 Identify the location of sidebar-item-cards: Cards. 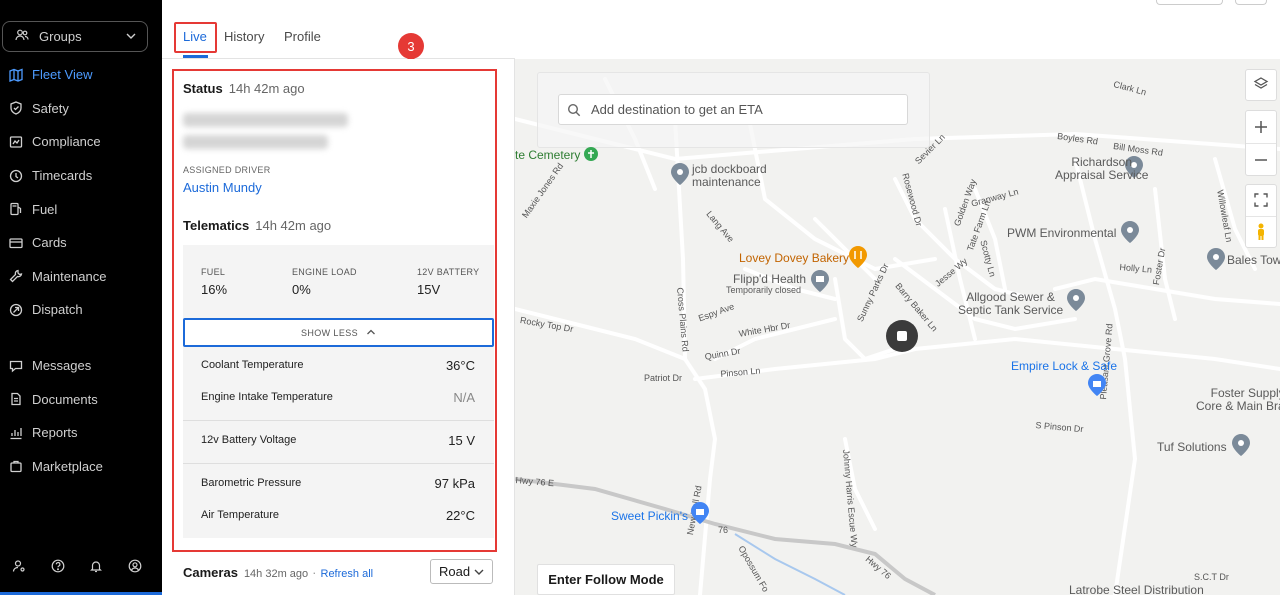
(81, 243).